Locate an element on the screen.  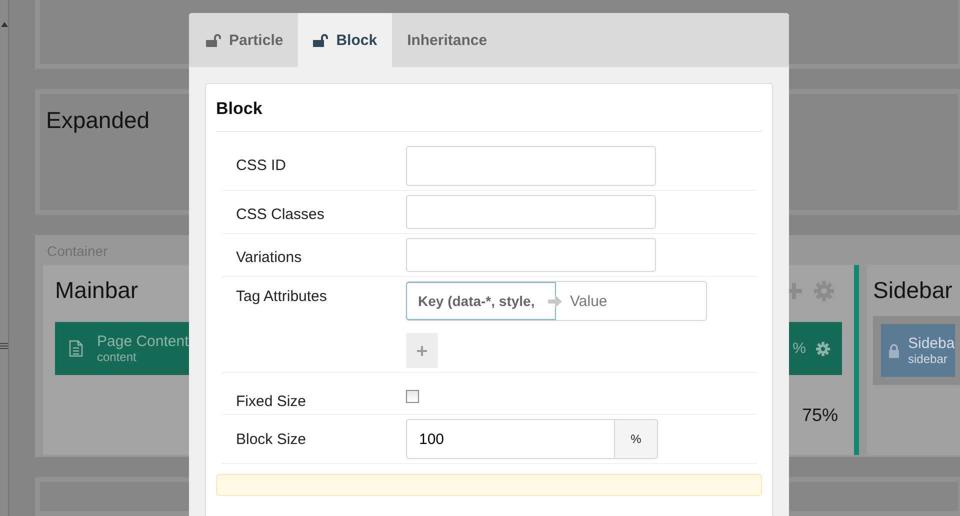
settings-icon is located at coordinates (823, 349).